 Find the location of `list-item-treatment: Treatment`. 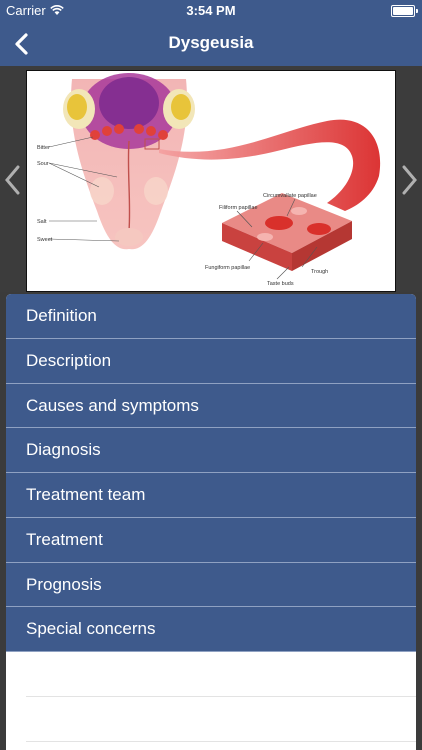

list-item-treatment: Treatment is located at coordinates (211, 540).